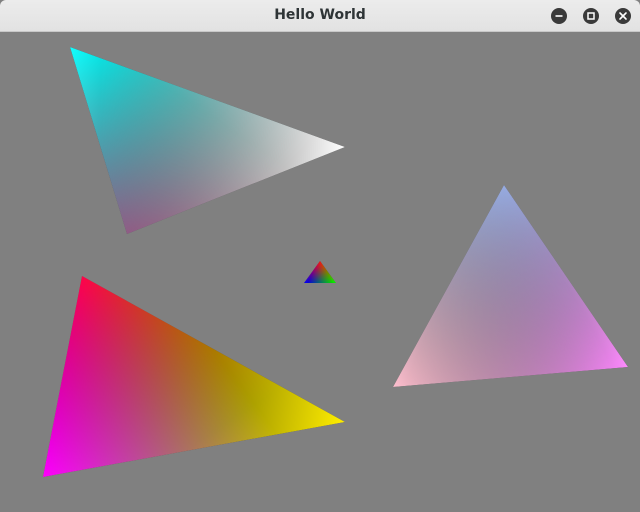 This screenshot has width=640, height=512. I want to click on title-bar: Hello World, so click(320, 16).